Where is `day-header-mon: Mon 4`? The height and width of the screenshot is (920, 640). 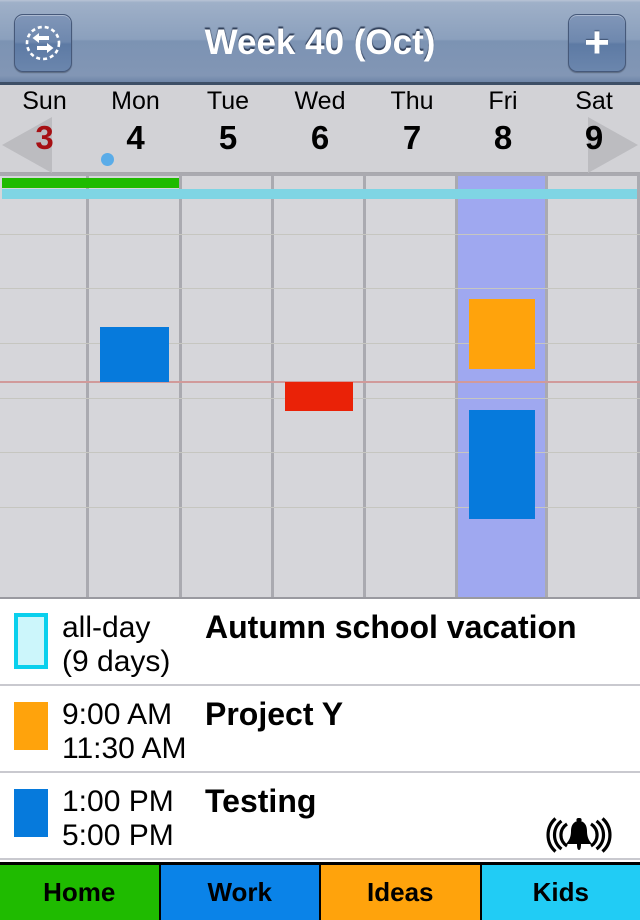 day-header-mon: Mon 4 is located at coordinates (135, 129).